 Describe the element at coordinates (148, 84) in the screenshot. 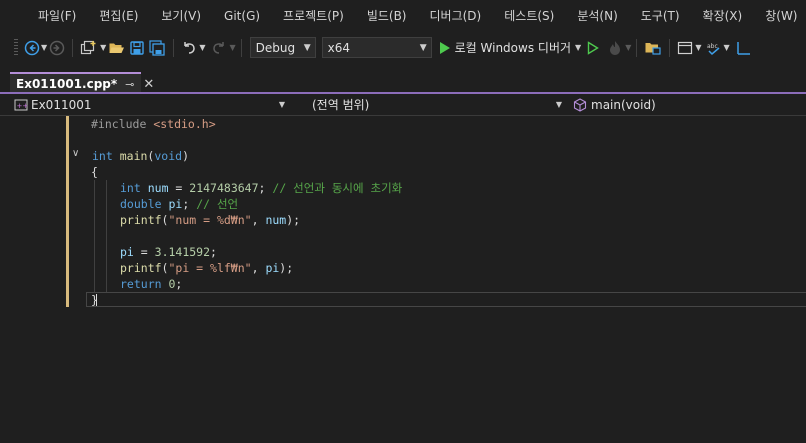

I see `close-icon: ✕` at that location.